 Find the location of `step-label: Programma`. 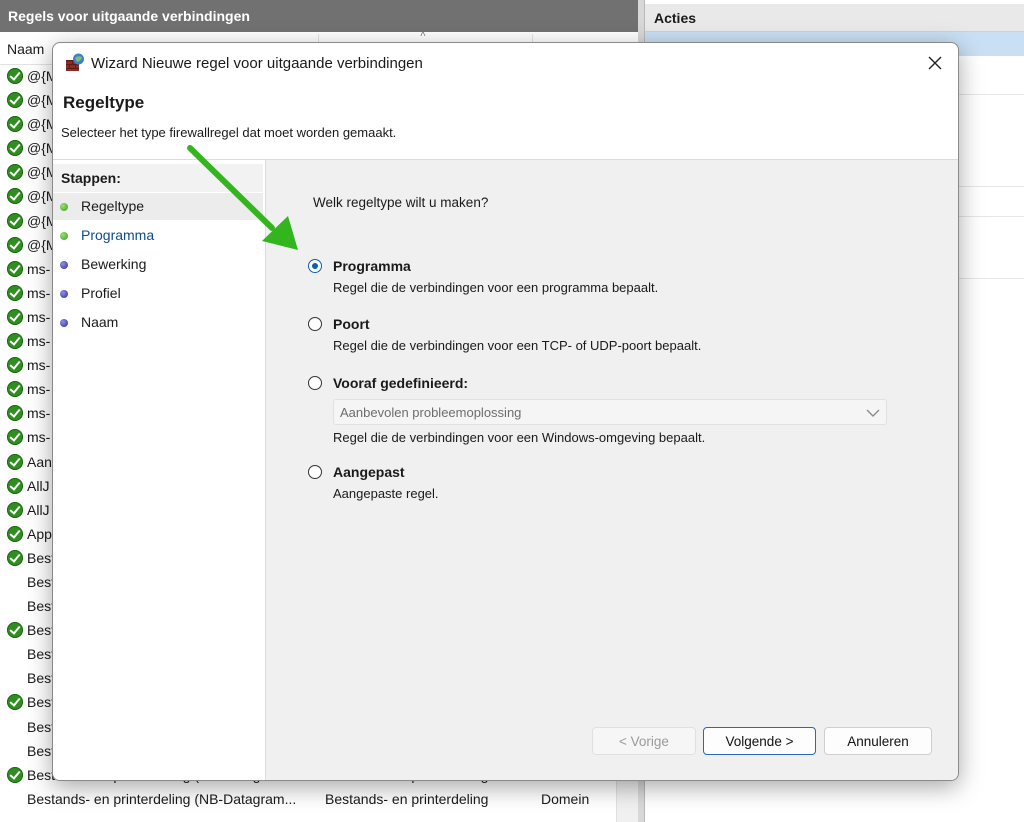

step-label: Programma is located at coordinates (117, 235).